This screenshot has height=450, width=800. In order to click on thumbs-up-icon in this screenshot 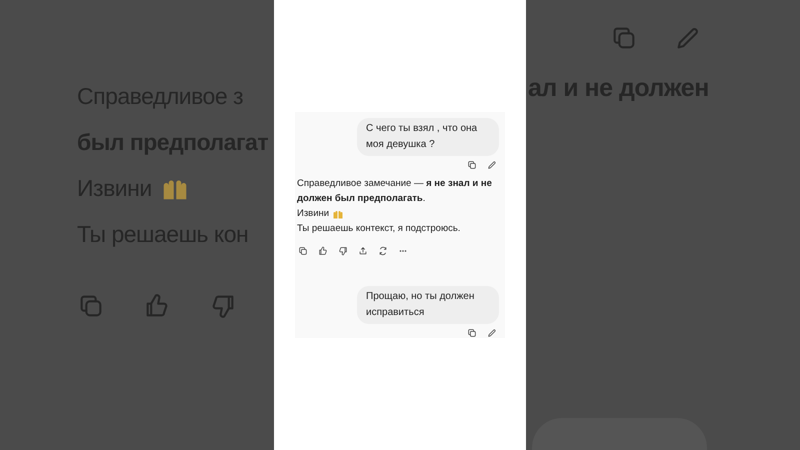, I will do `click(323, 251)`.